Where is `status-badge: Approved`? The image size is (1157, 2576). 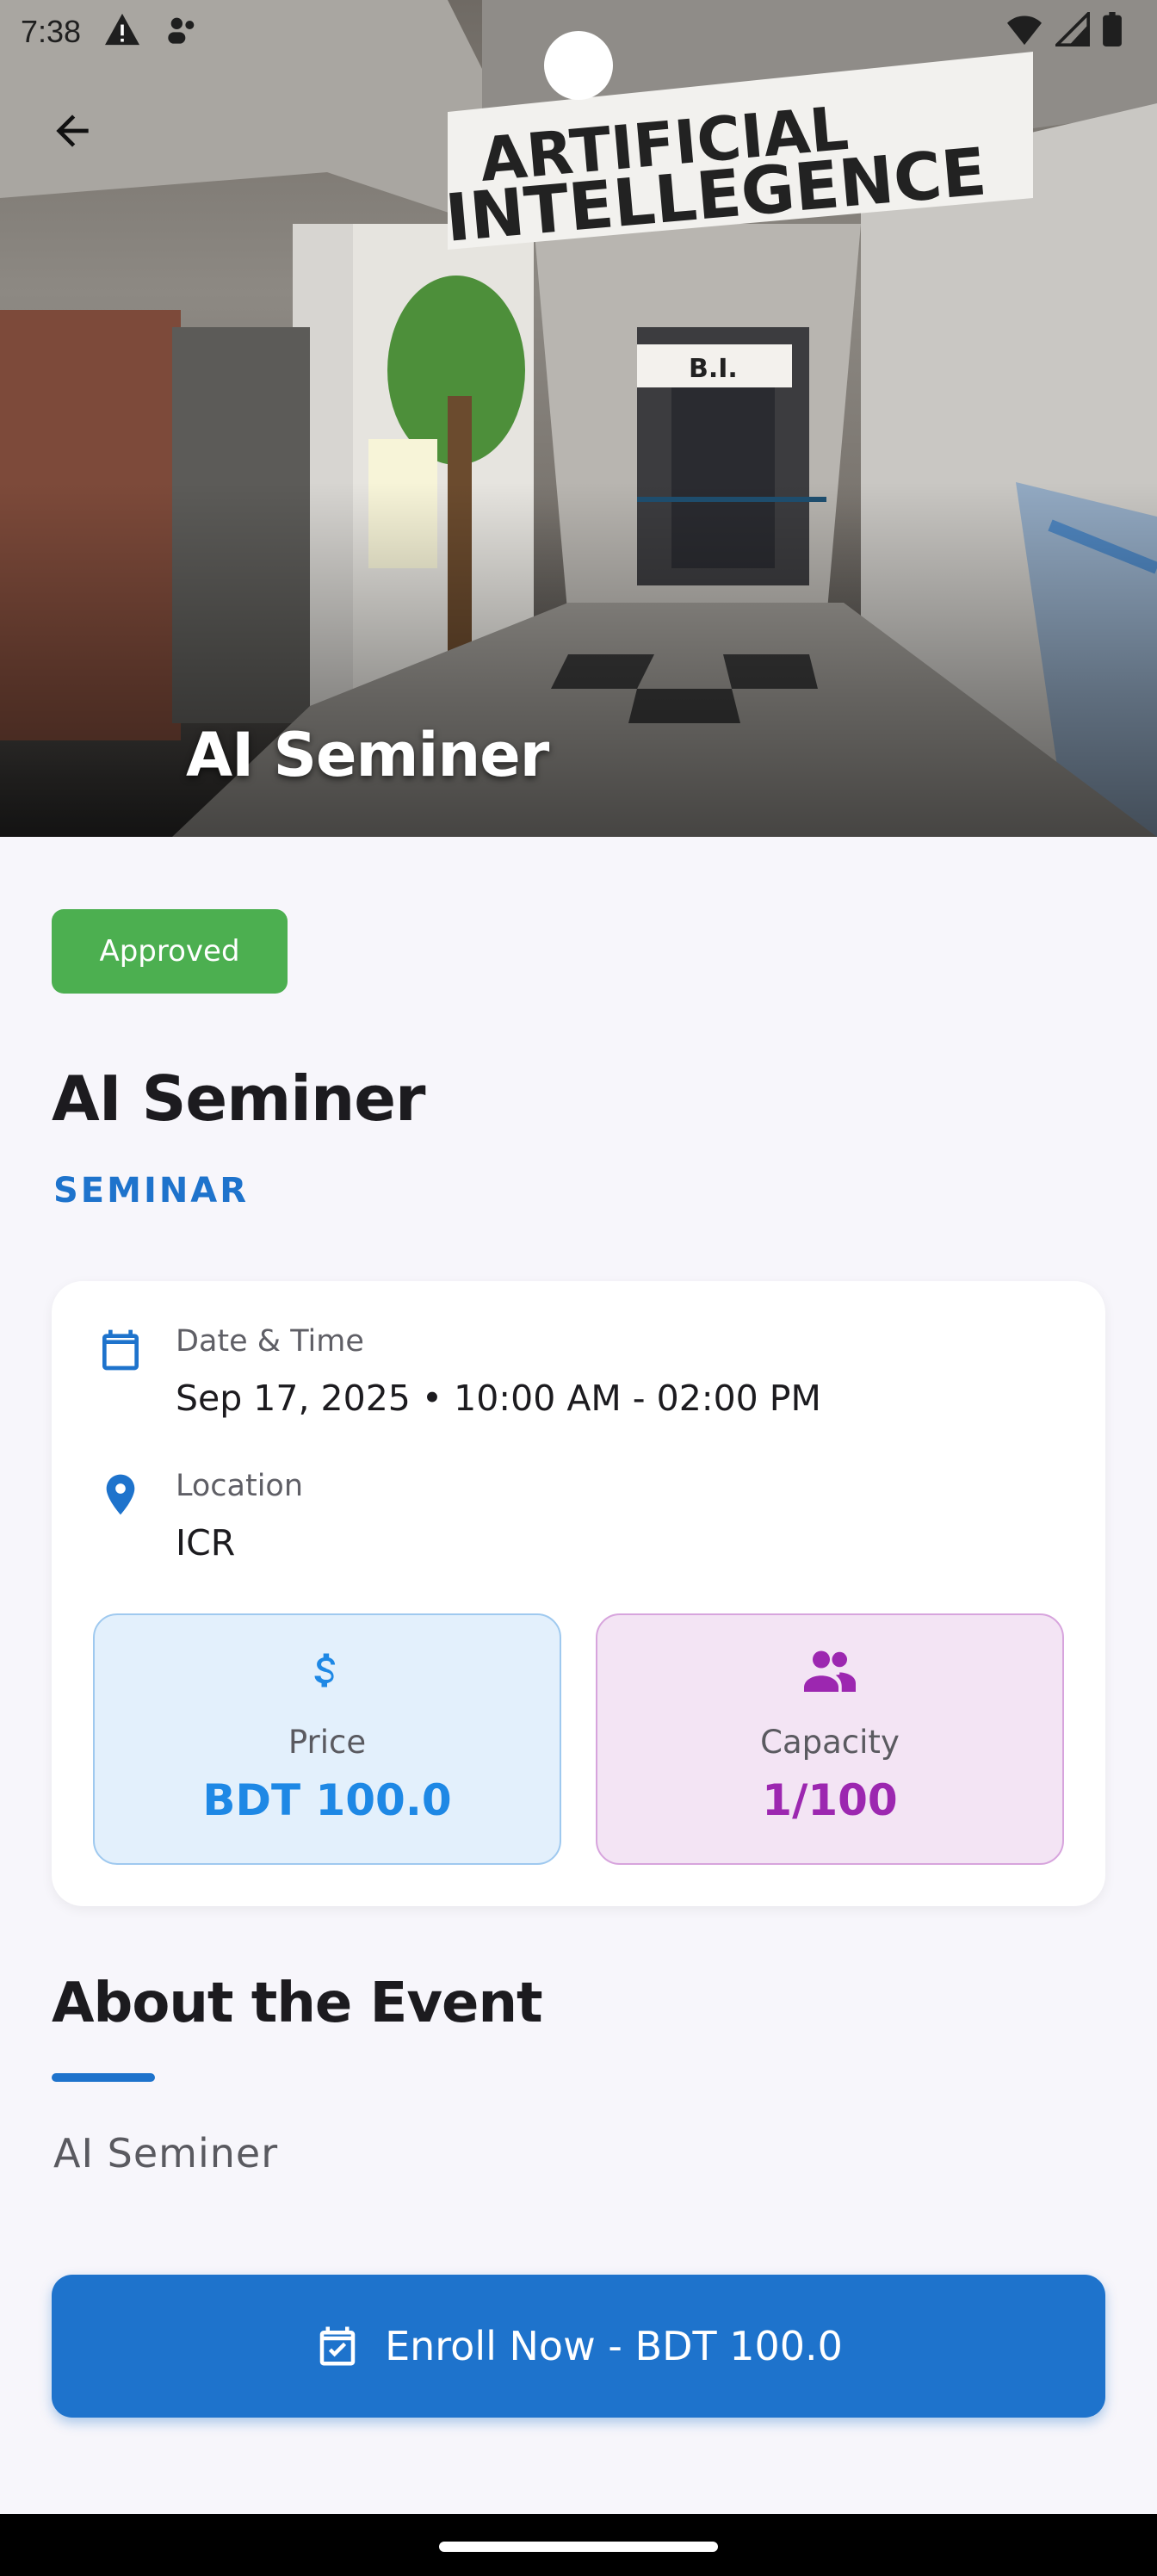
status-badge: Approved is located at coordinates (170, 951).